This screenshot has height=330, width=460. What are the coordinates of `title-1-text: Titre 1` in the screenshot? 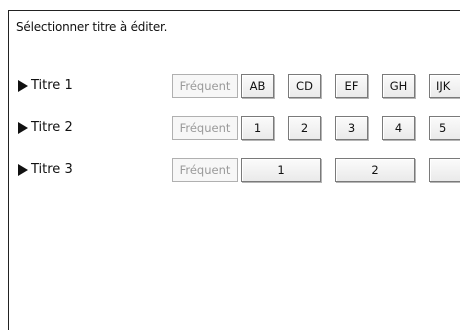 It's located at (52, 85).